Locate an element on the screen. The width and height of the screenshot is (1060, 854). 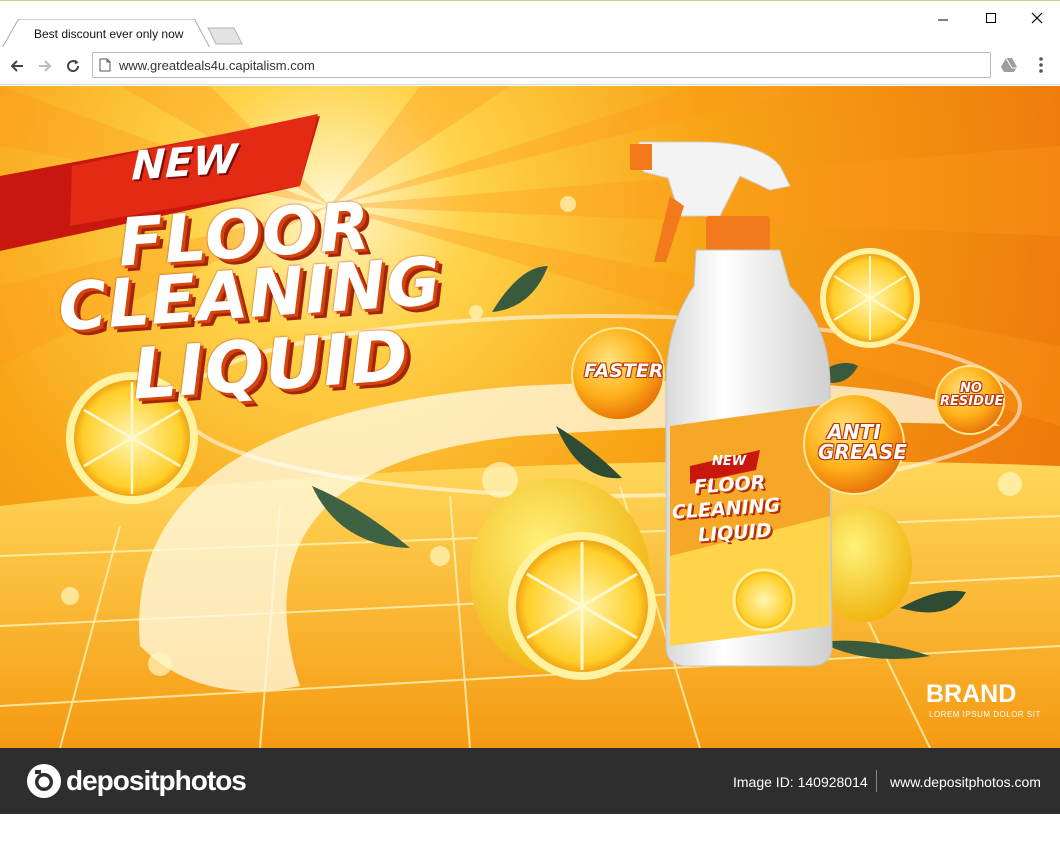
feature-no-residue: NO RESIDUE is located at coordinates (972, 395).